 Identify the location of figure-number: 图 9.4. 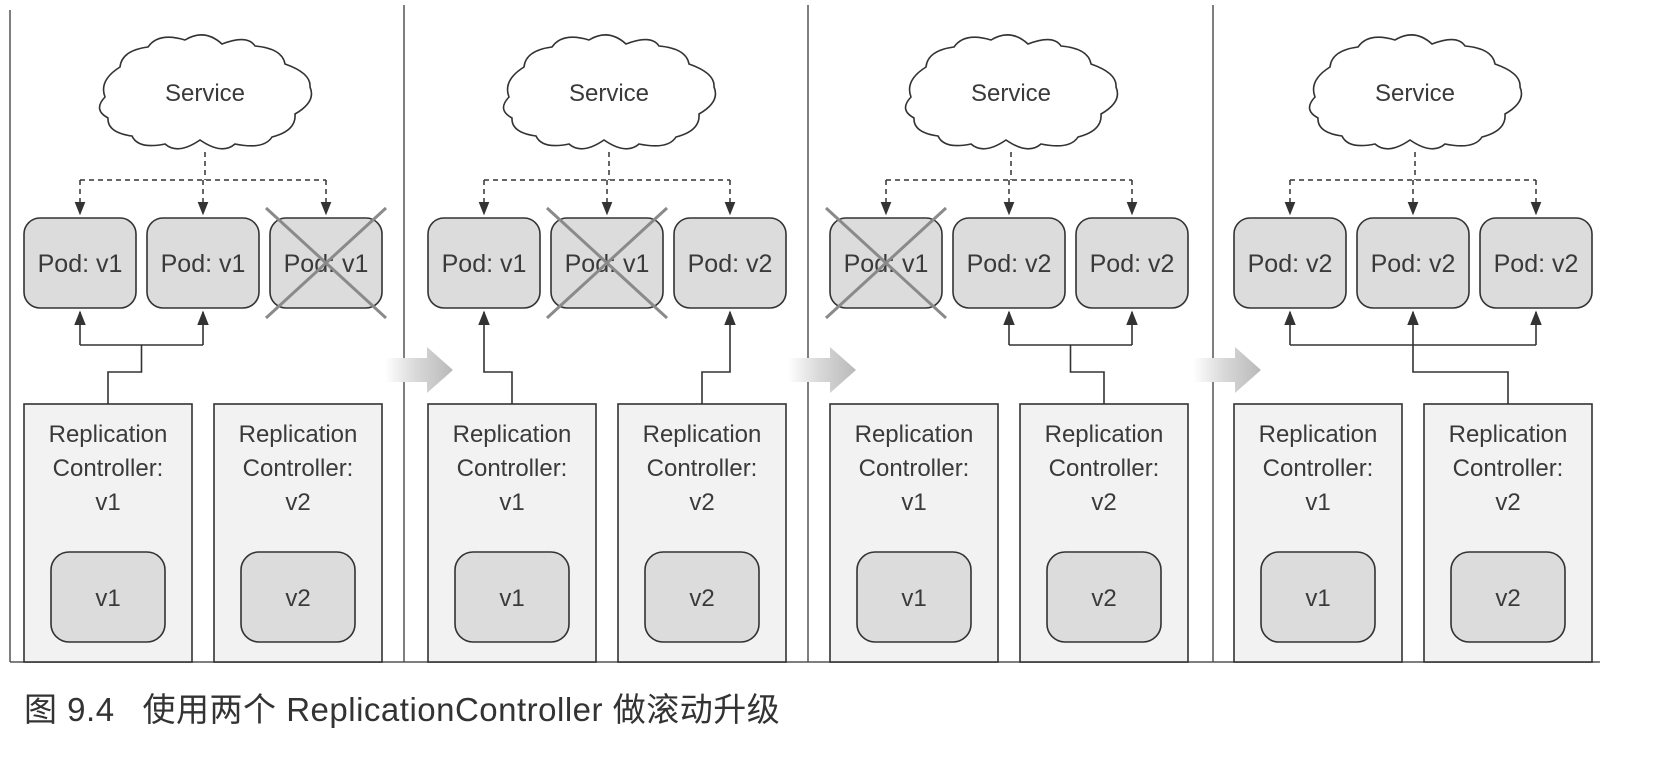
(69, 709).